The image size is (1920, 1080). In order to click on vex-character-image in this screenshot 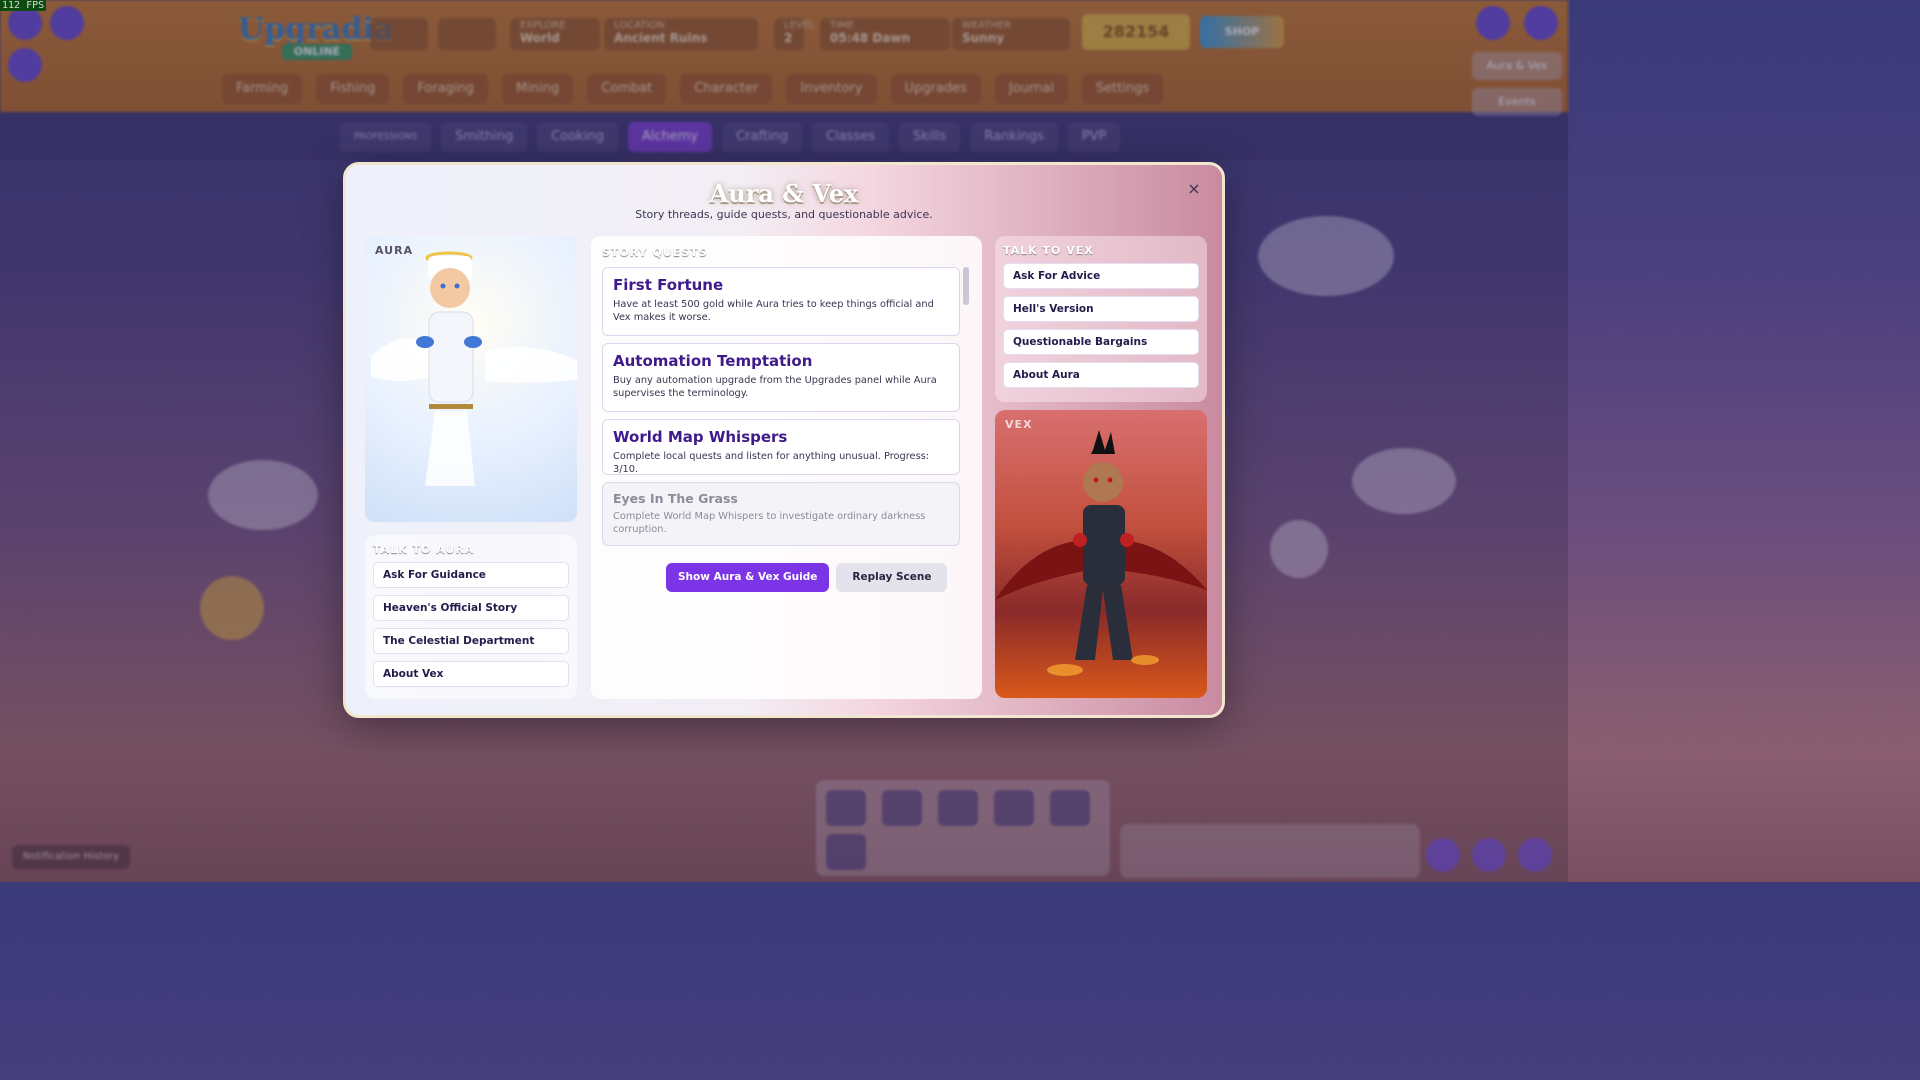, I will do `click(1101, 553)`.